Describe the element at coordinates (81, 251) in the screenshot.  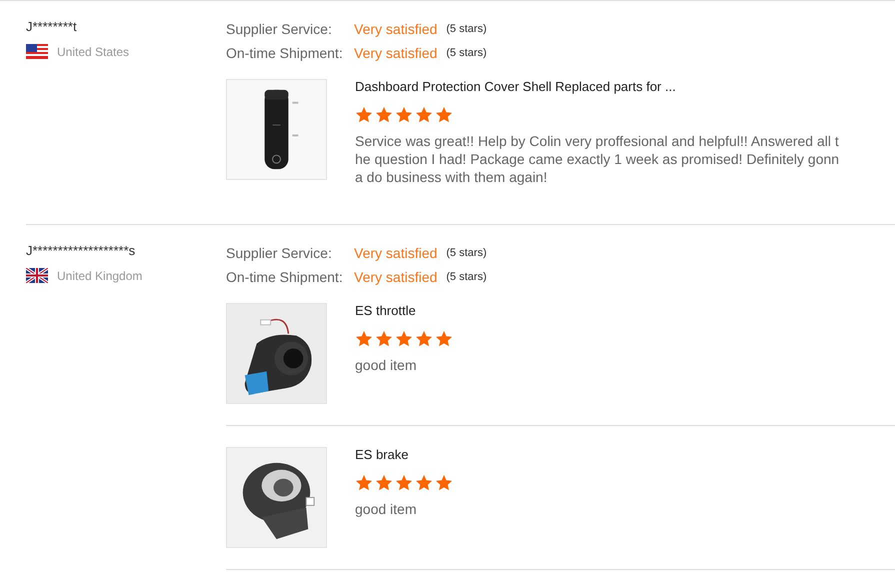
I see `reviewer-name: J*******************s` at that location.